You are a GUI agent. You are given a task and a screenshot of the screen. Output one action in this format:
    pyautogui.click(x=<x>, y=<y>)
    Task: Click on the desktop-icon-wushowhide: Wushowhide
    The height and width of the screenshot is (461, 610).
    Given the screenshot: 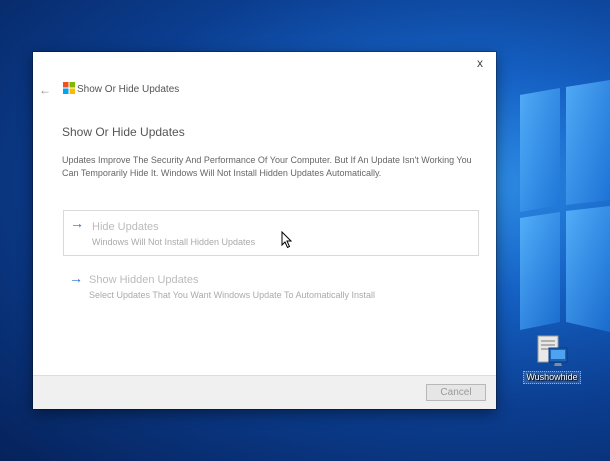 What is the action you would take?
    pyautogui.click(x=552, y=359)
    